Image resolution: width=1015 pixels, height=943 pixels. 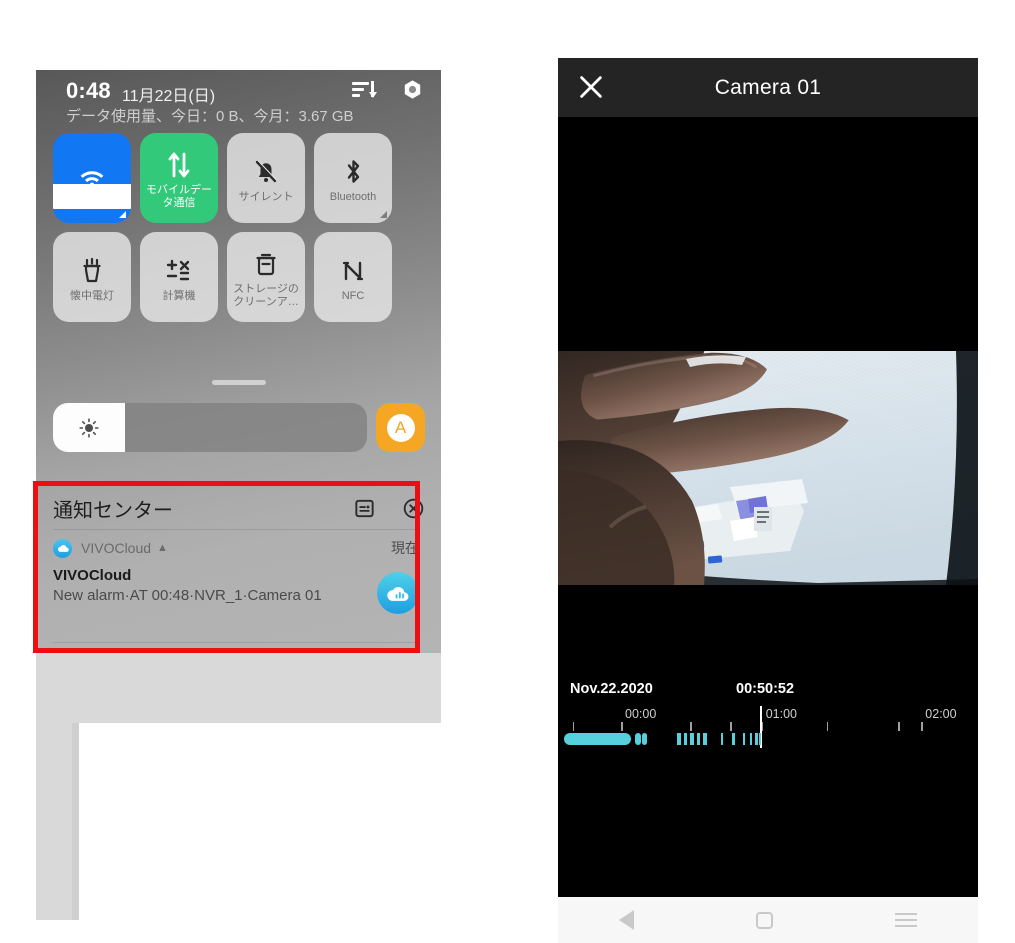 I want to click on tile-bluetooth: Bluetooth, so click(x=353, y=178).